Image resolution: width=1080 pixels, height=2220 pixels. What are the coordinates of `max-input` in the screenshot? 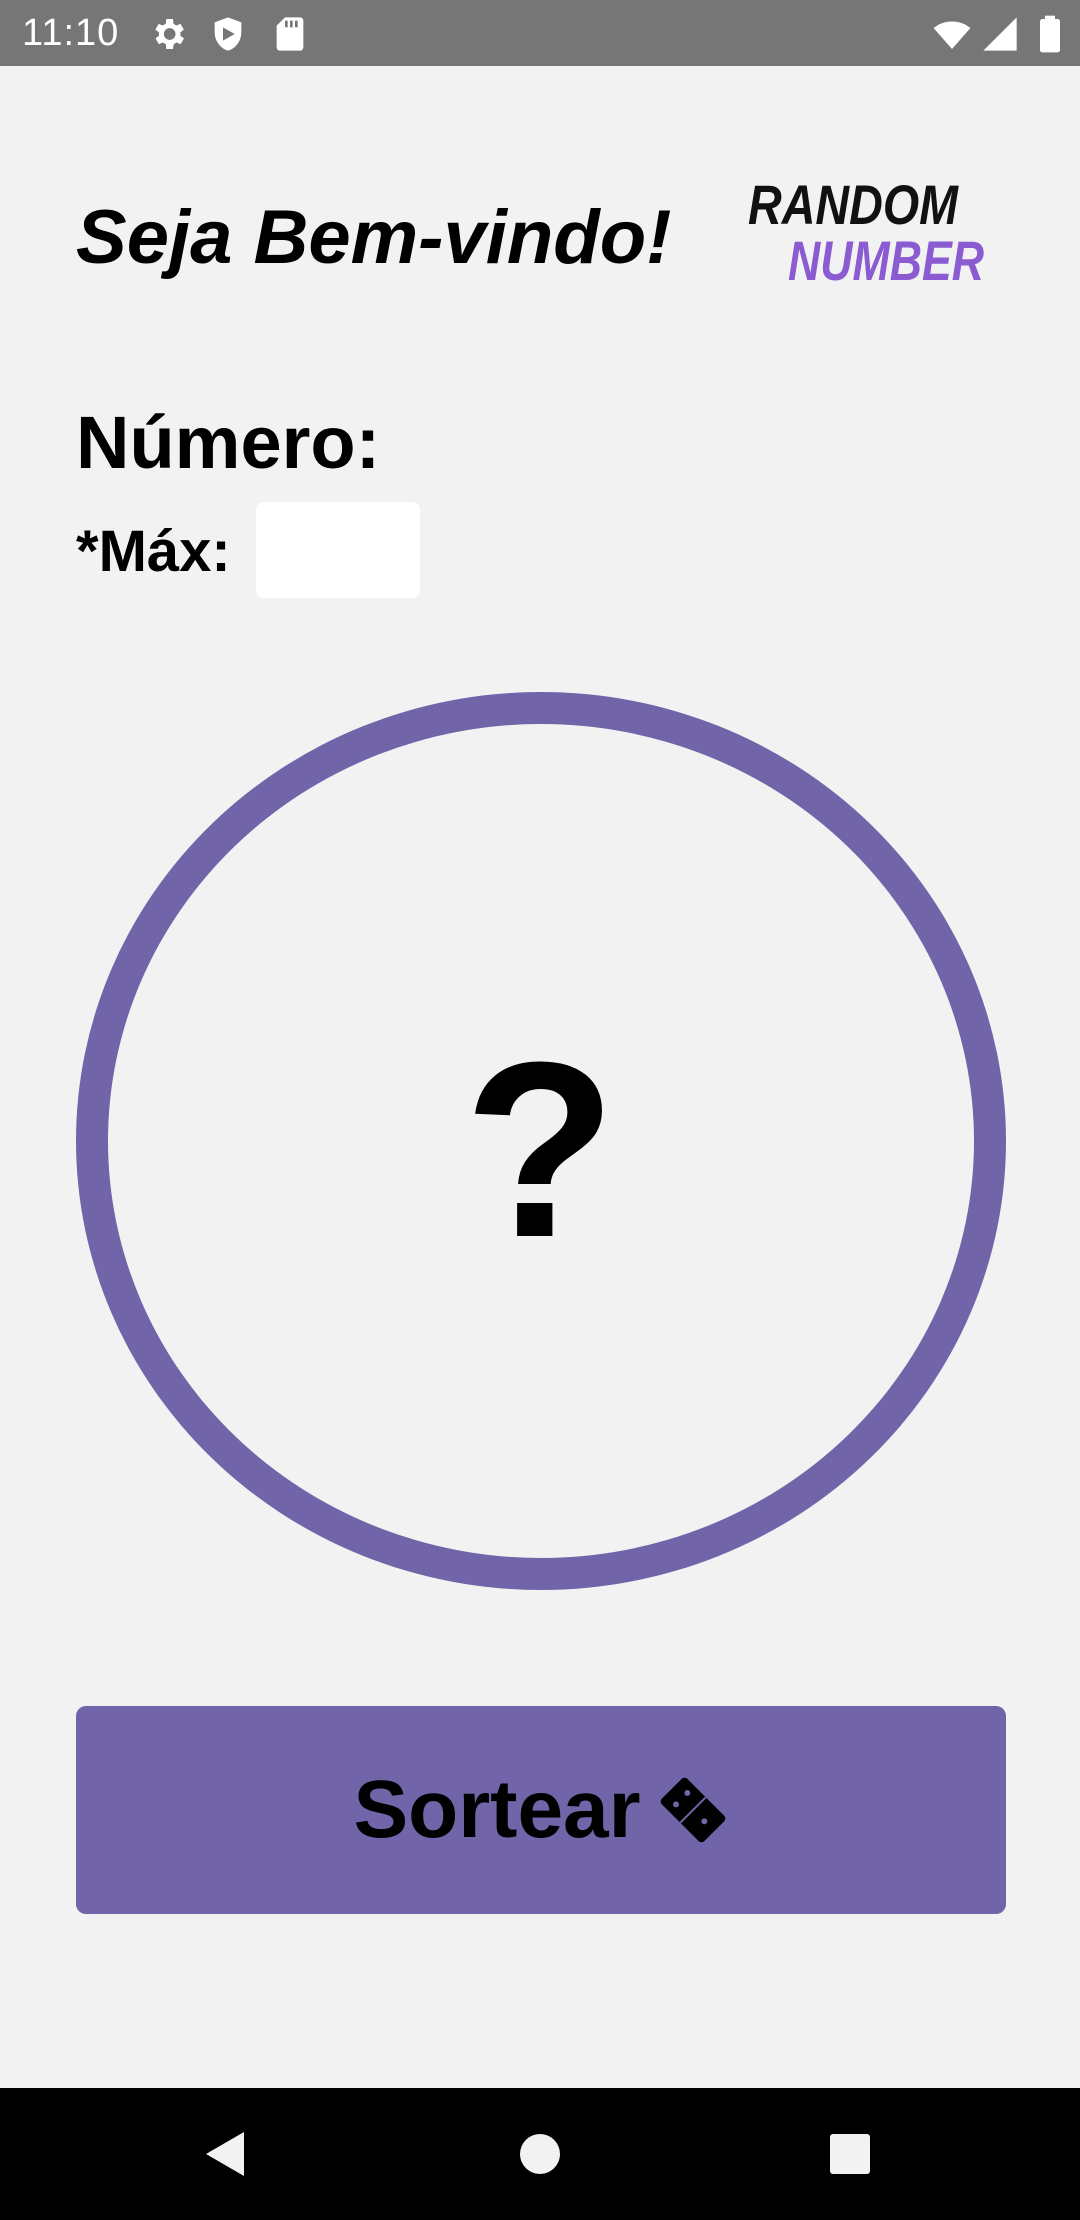 It's located at (338, 550).